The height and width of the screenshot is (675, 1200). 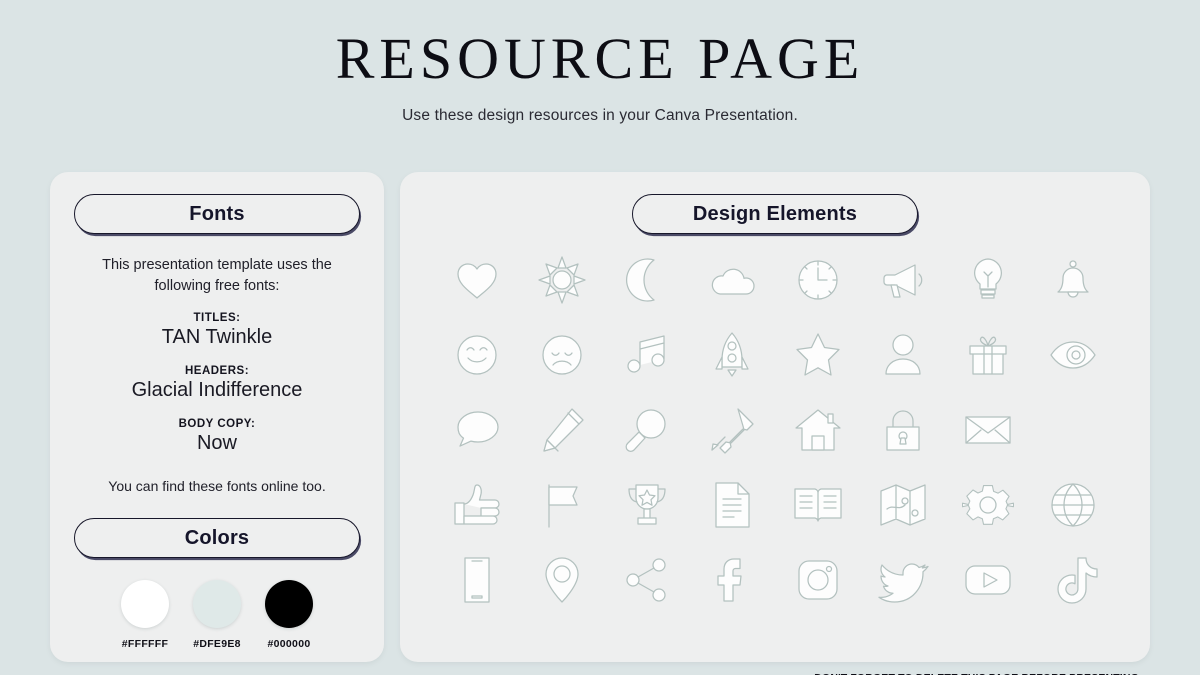 I want to click on location-pin-icon, so click(x=562, y=580).